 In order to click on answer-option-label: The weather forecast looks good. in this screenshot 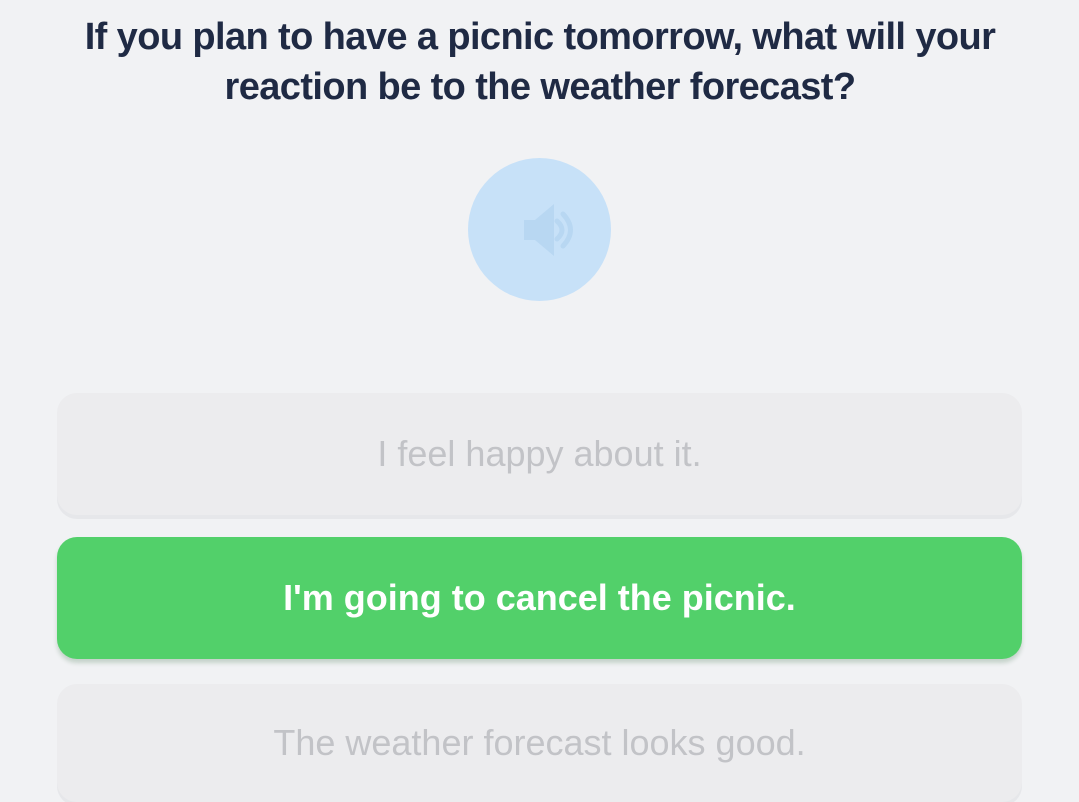, I will do `click(539, 742)`.